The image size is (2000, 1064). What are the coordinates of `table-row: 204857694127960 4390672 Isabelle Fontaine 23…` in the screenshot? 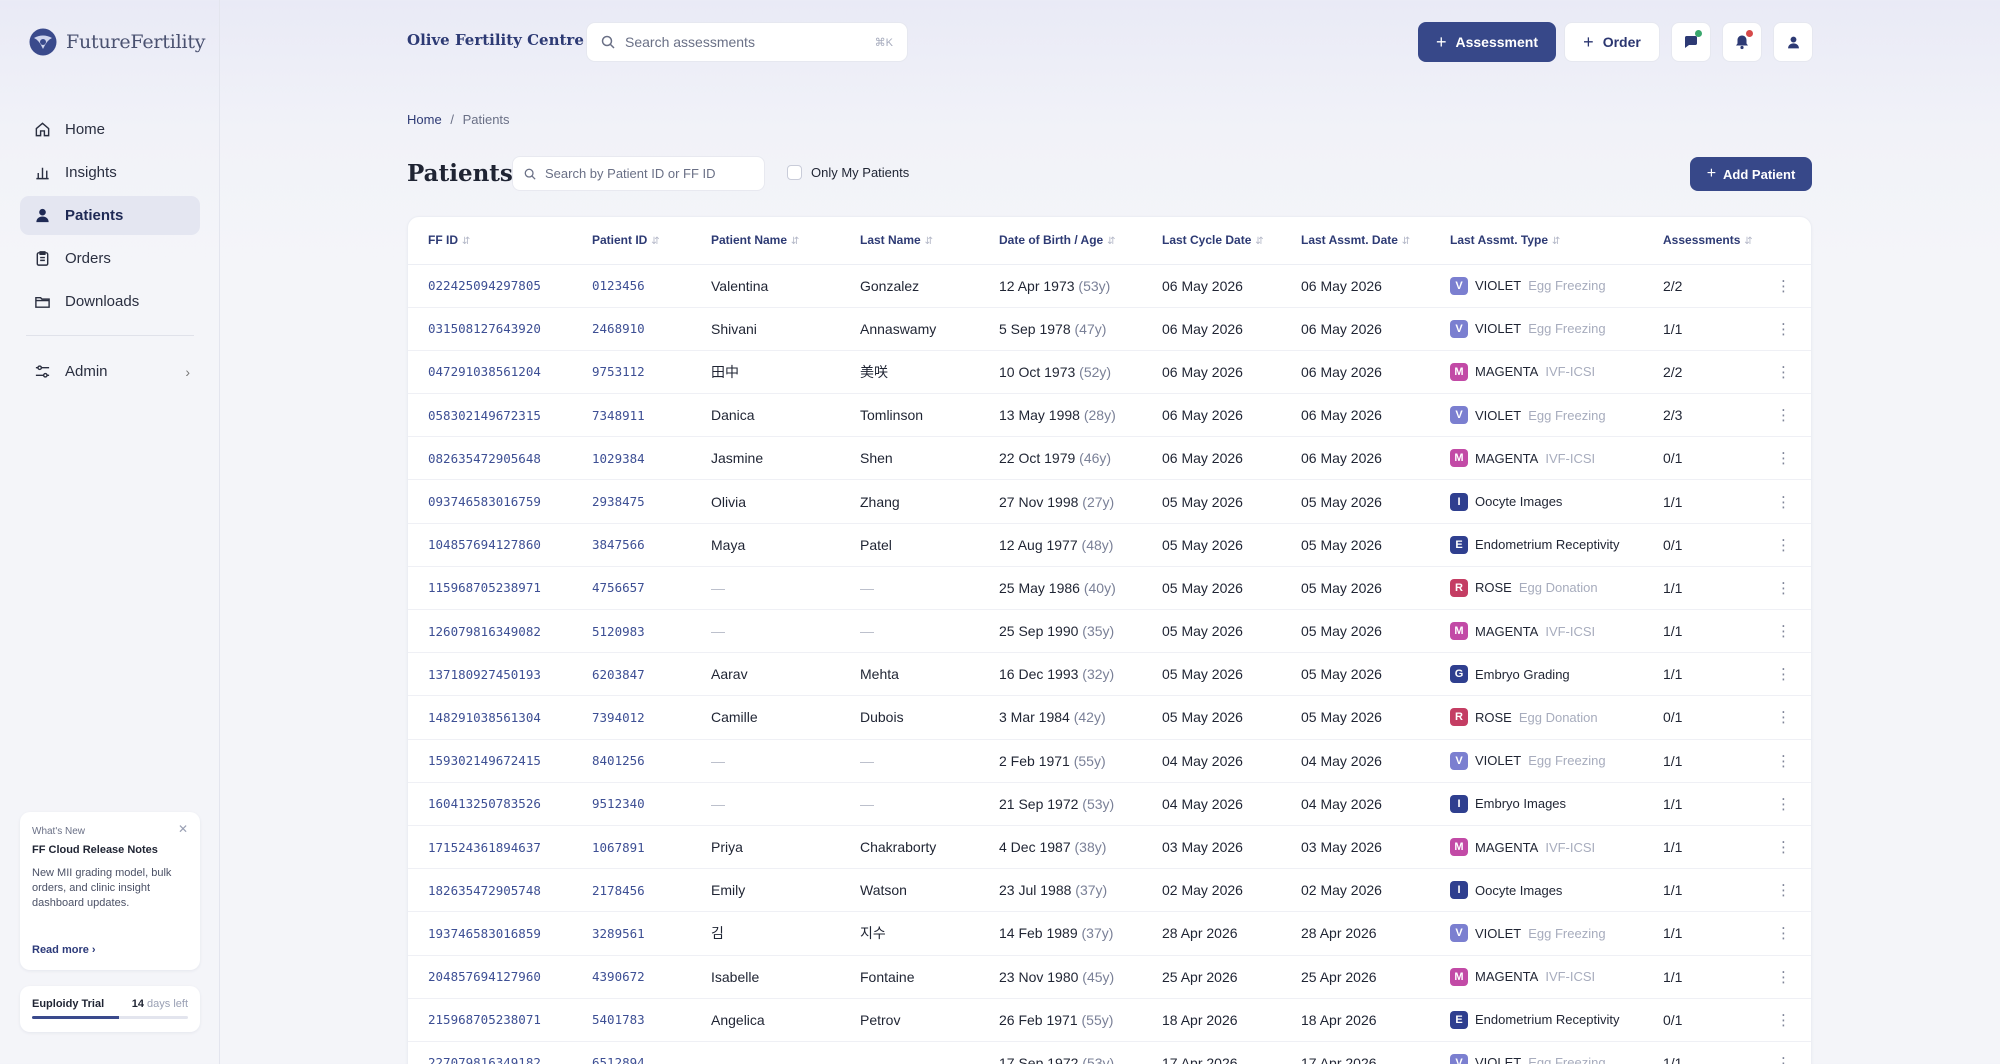 It's located at (1109, 977).